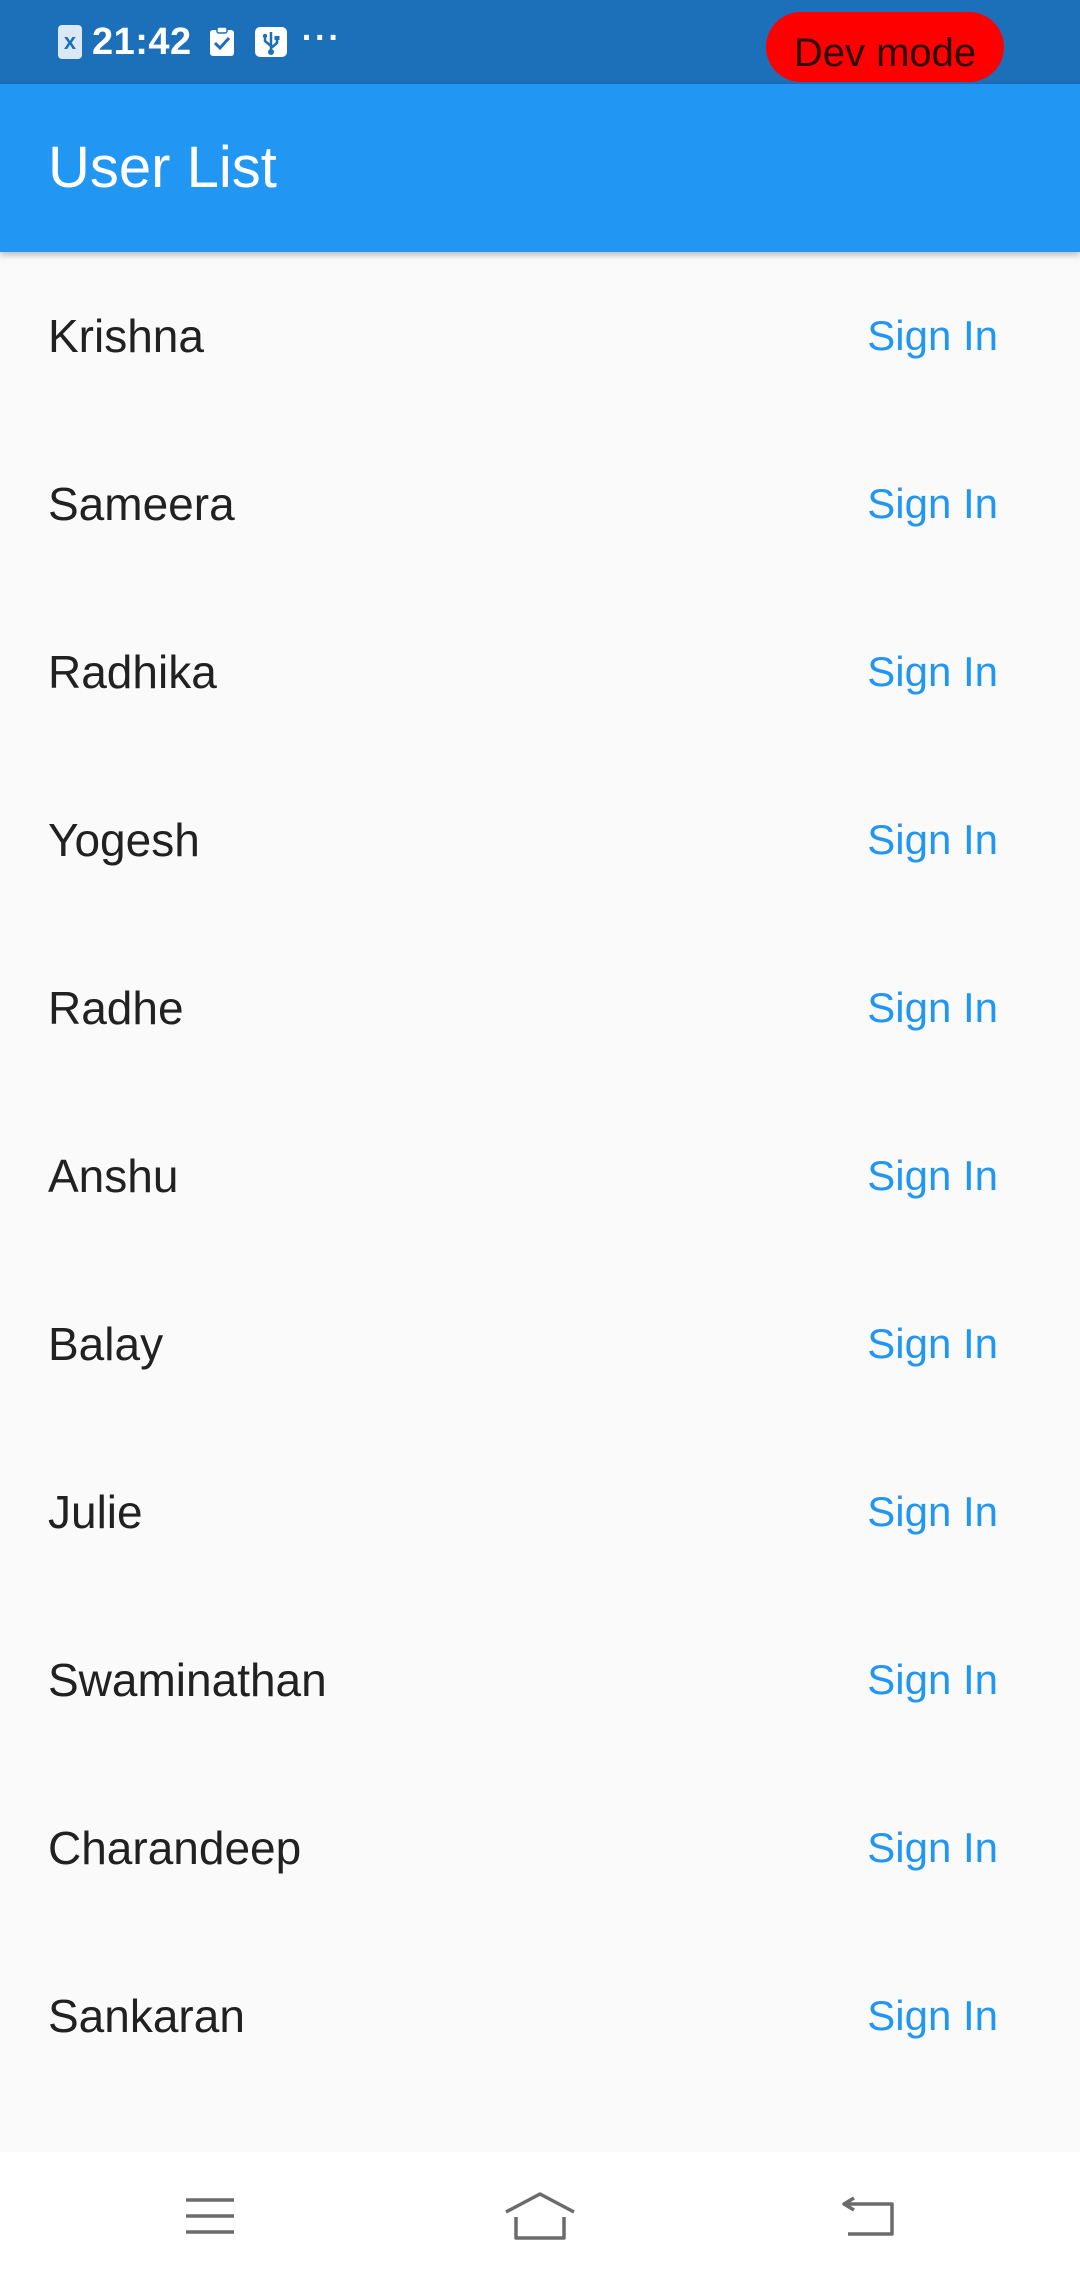  Describe the element at coordinates (221, 41) in the screenshot. I see `clipboard-check-icon` at that location.